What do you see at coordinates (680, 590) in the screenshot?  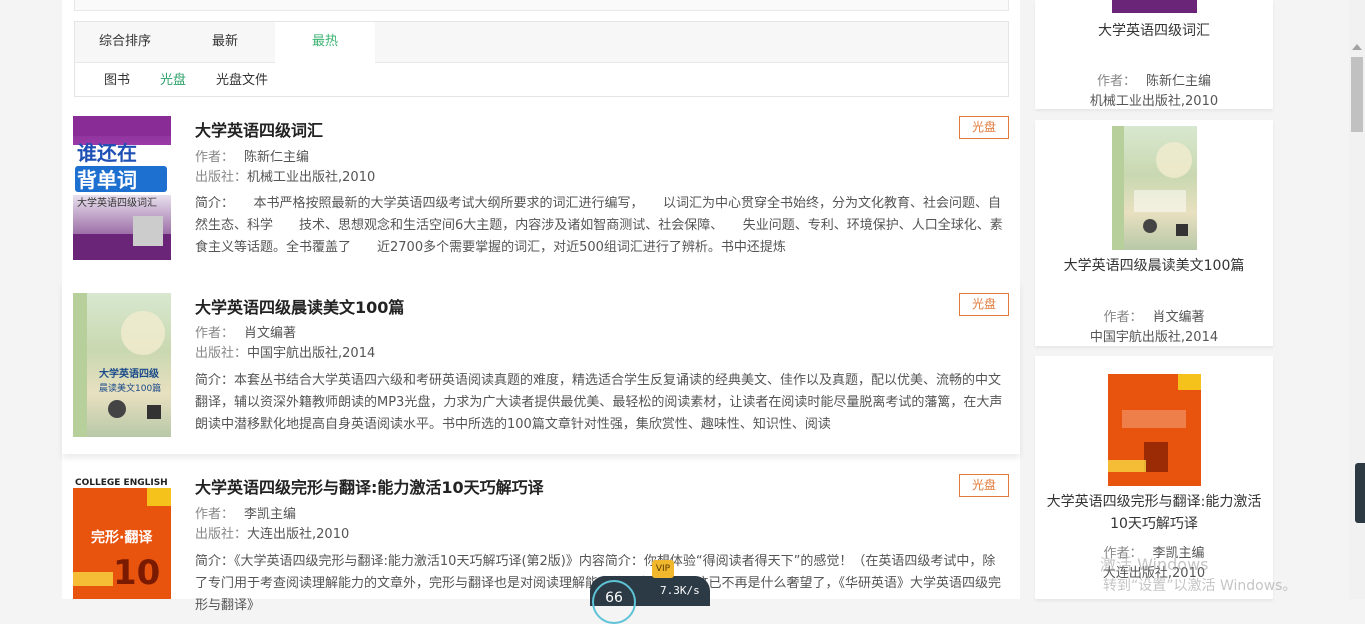 I see `speed-text: 7.3K/s` at bounding box center [680, 590].